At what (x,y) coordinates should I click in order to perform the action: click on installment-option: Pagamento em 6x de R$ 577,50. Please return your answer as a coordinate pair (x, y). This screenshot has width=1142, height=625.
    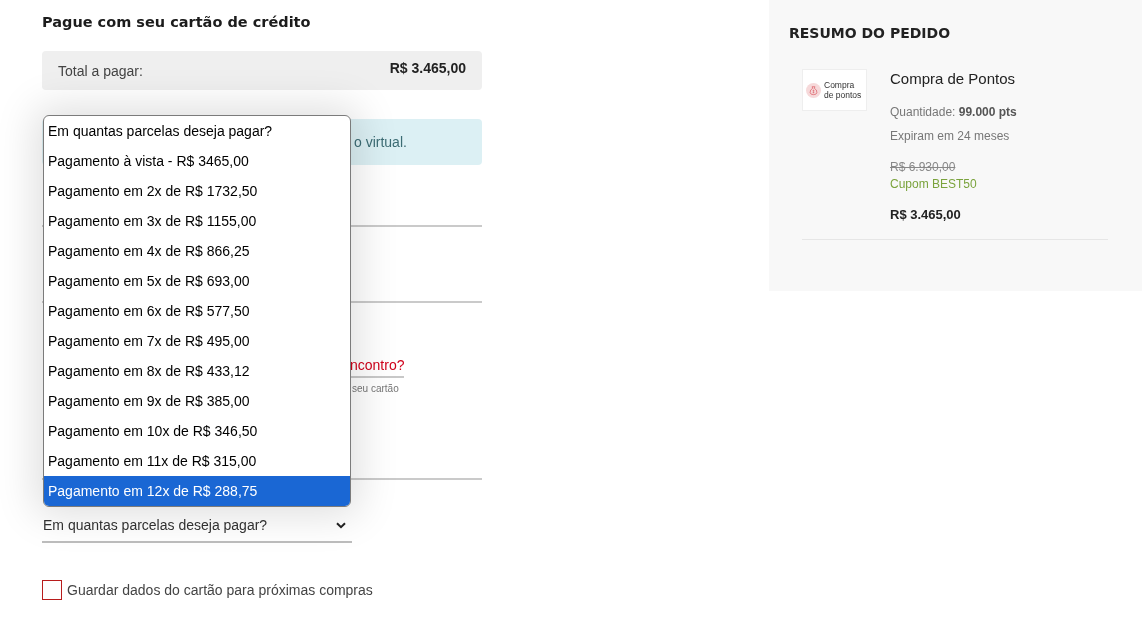
    Looking at the image, I should click on (197, 311).